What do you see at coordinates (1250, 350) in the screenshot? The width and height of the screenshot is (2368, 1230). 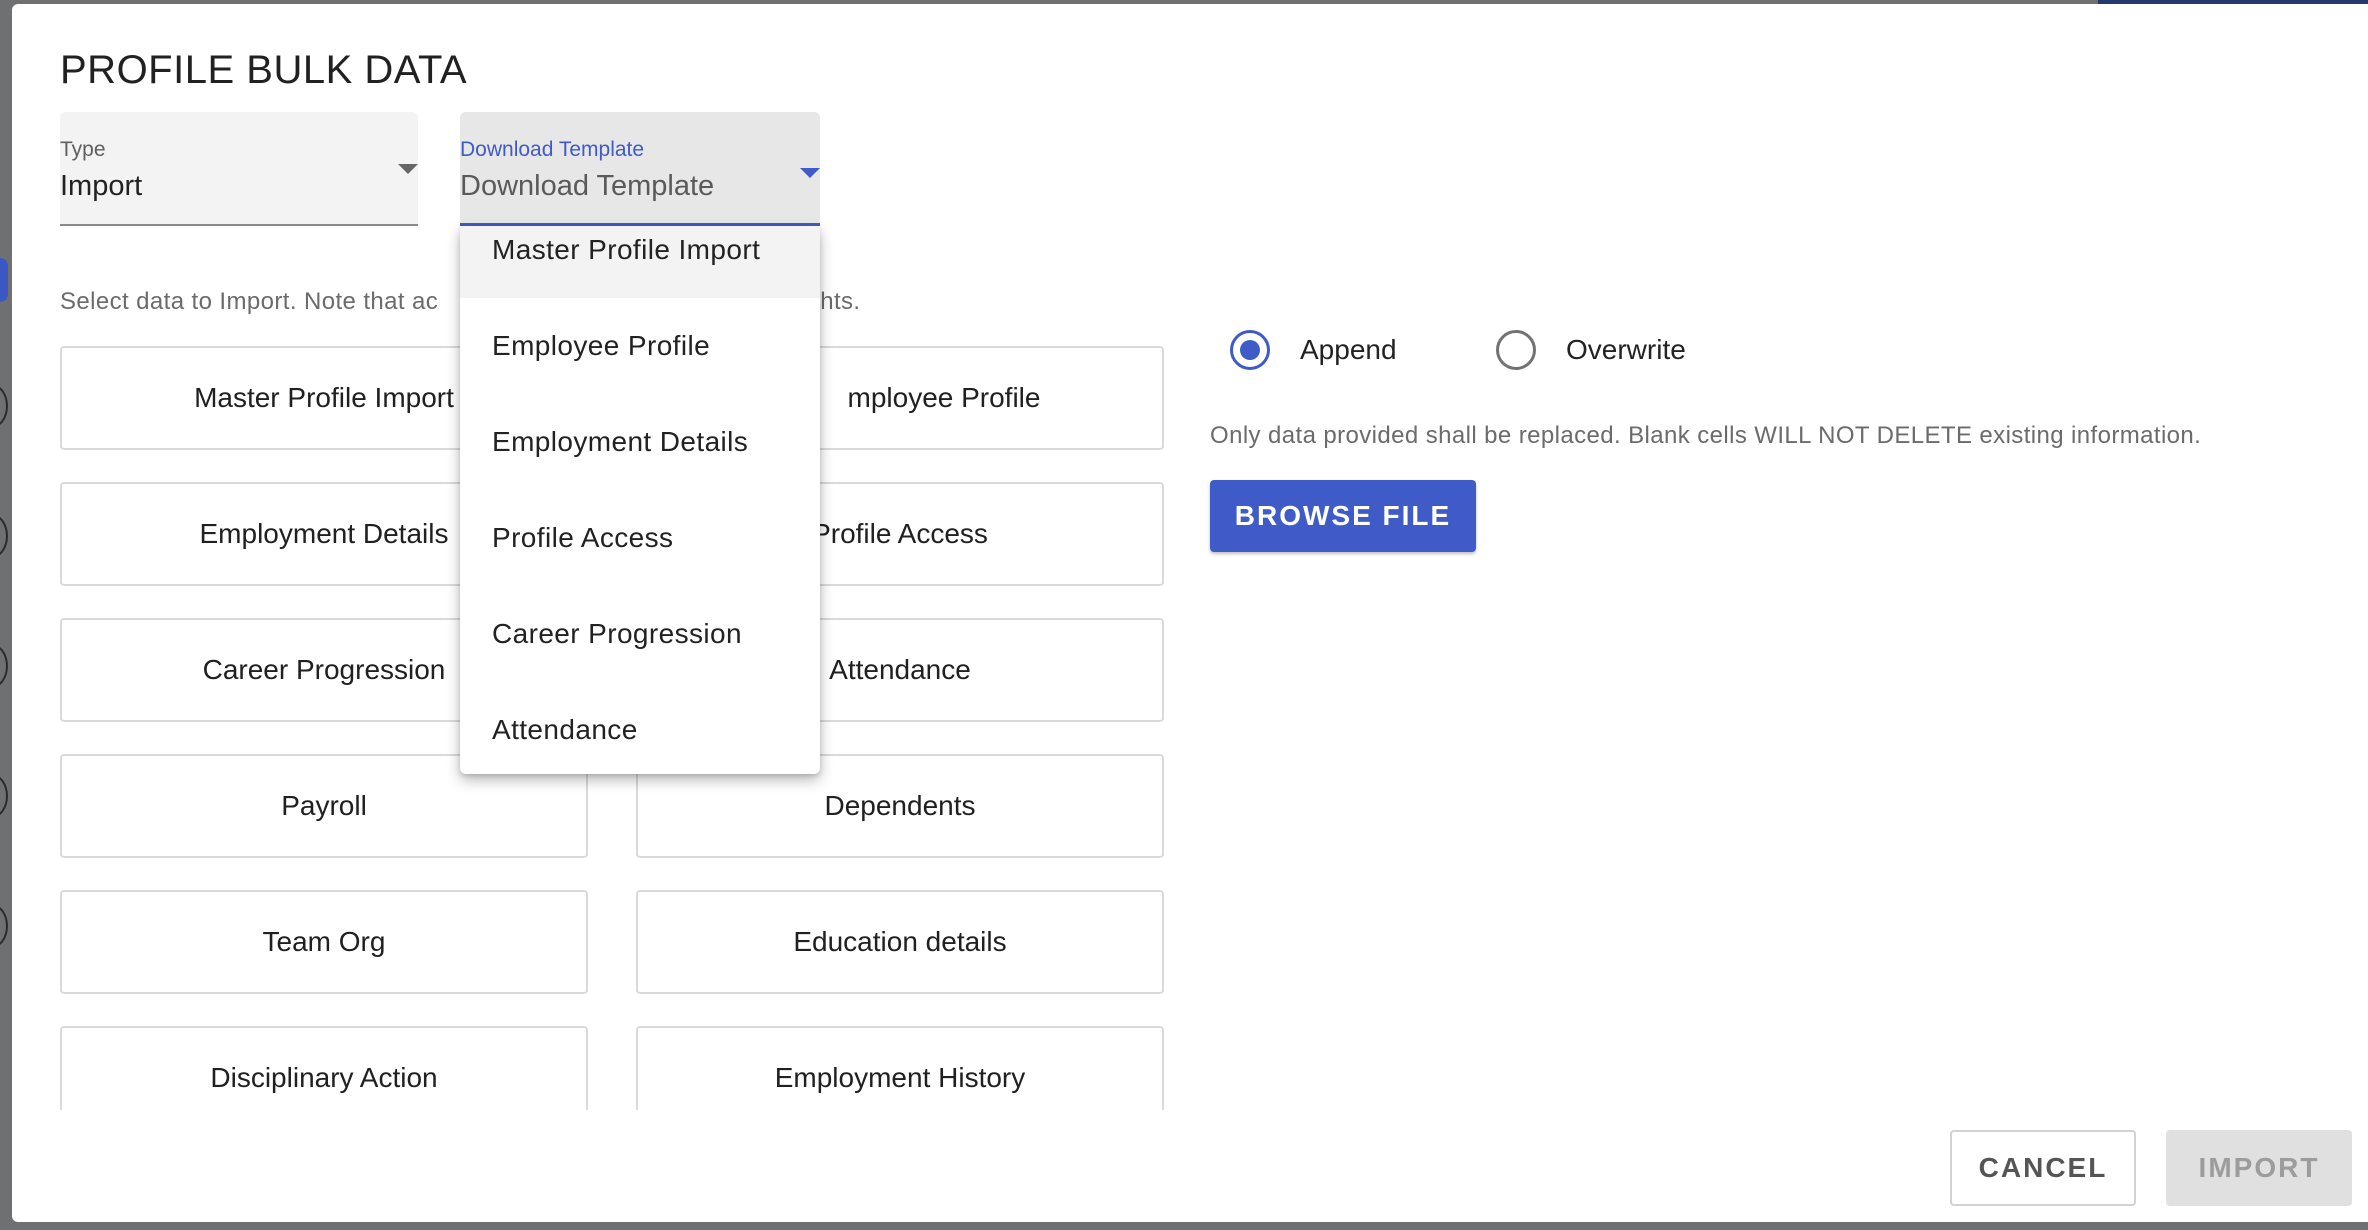 I see `radio-checked-icon` at bounding box center [1250, 350].